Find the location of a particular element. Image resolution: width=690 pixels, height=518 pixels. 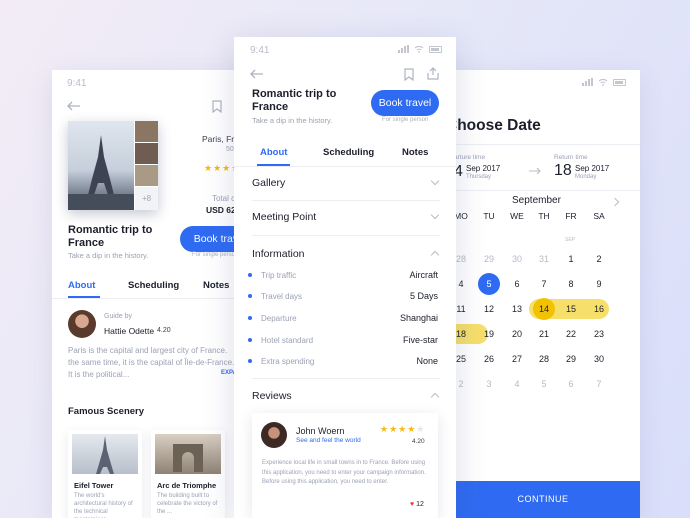

information-chevron-up-icon is located at coordinates (435, 255).